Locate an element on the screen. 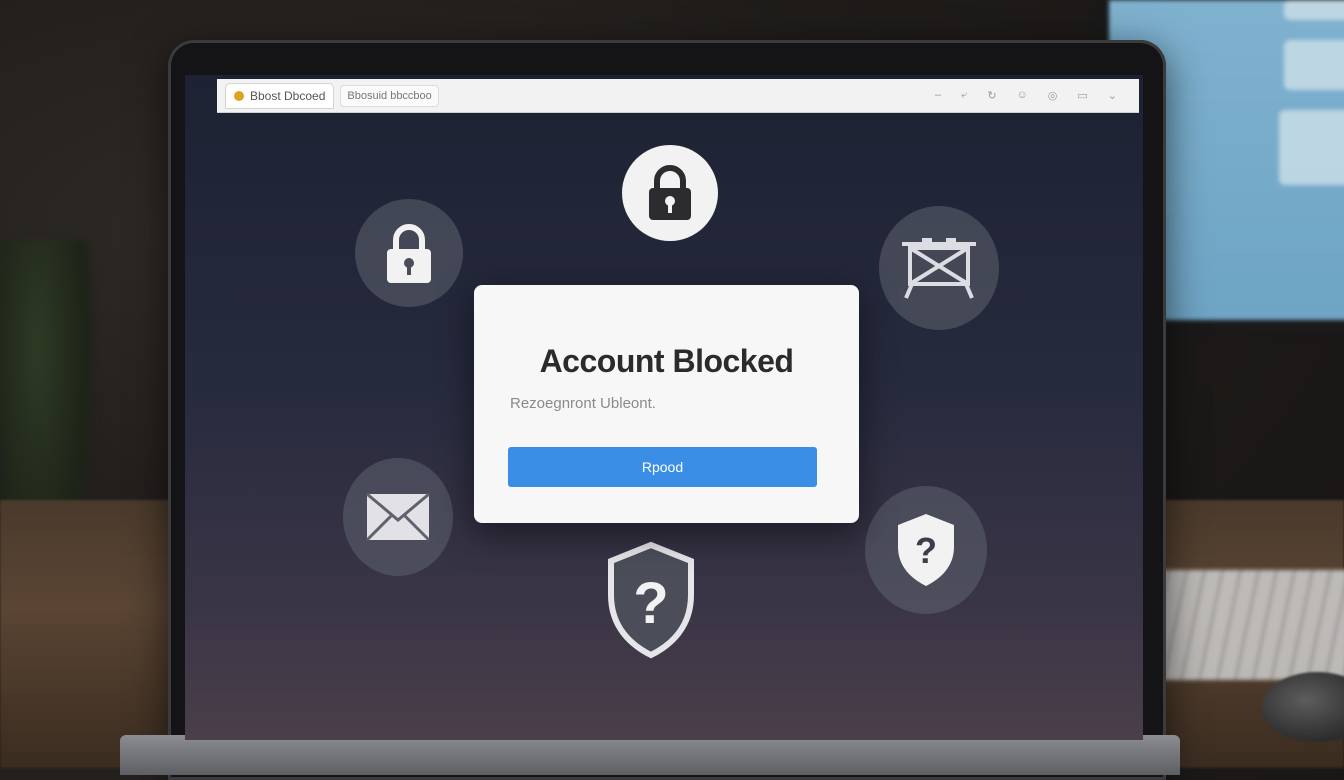 The width and height of the screenshot is (1344, 780). profile-icon: ☺ is located at coordinates (1022, 95).